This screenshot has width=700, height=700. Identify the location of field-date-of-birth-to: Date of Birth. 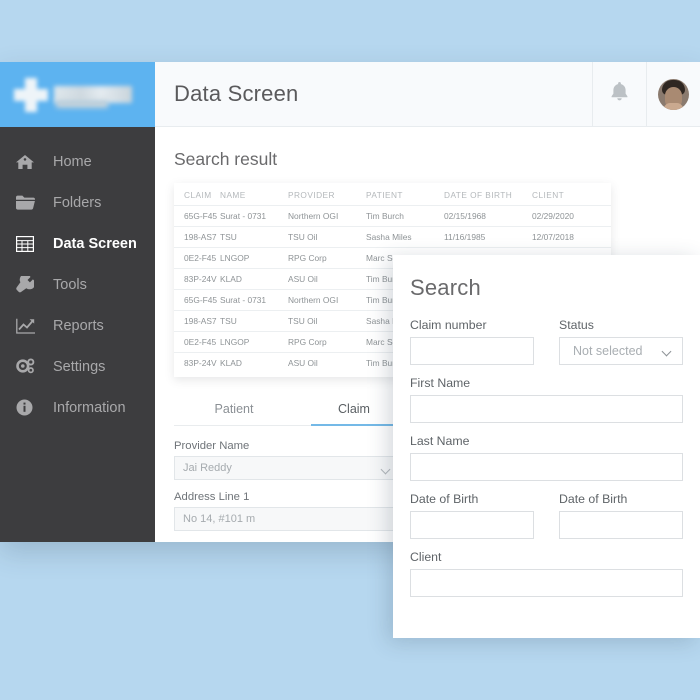
(621, 515).